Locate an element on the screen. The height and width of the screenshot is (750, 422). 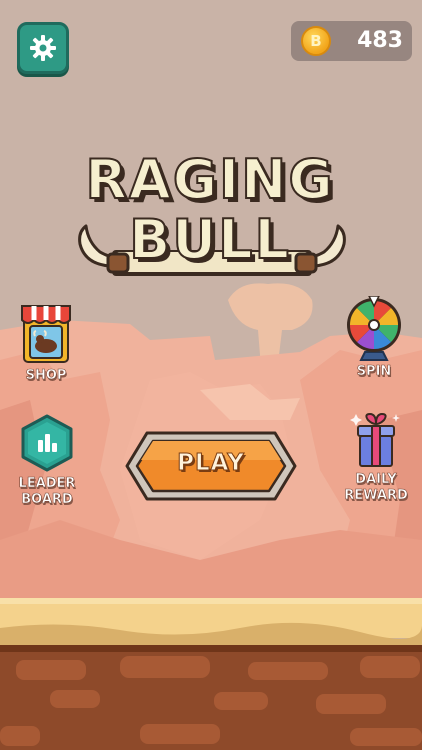
leaderboard-label-line1: LEADER is located at coordinates (47, 484).